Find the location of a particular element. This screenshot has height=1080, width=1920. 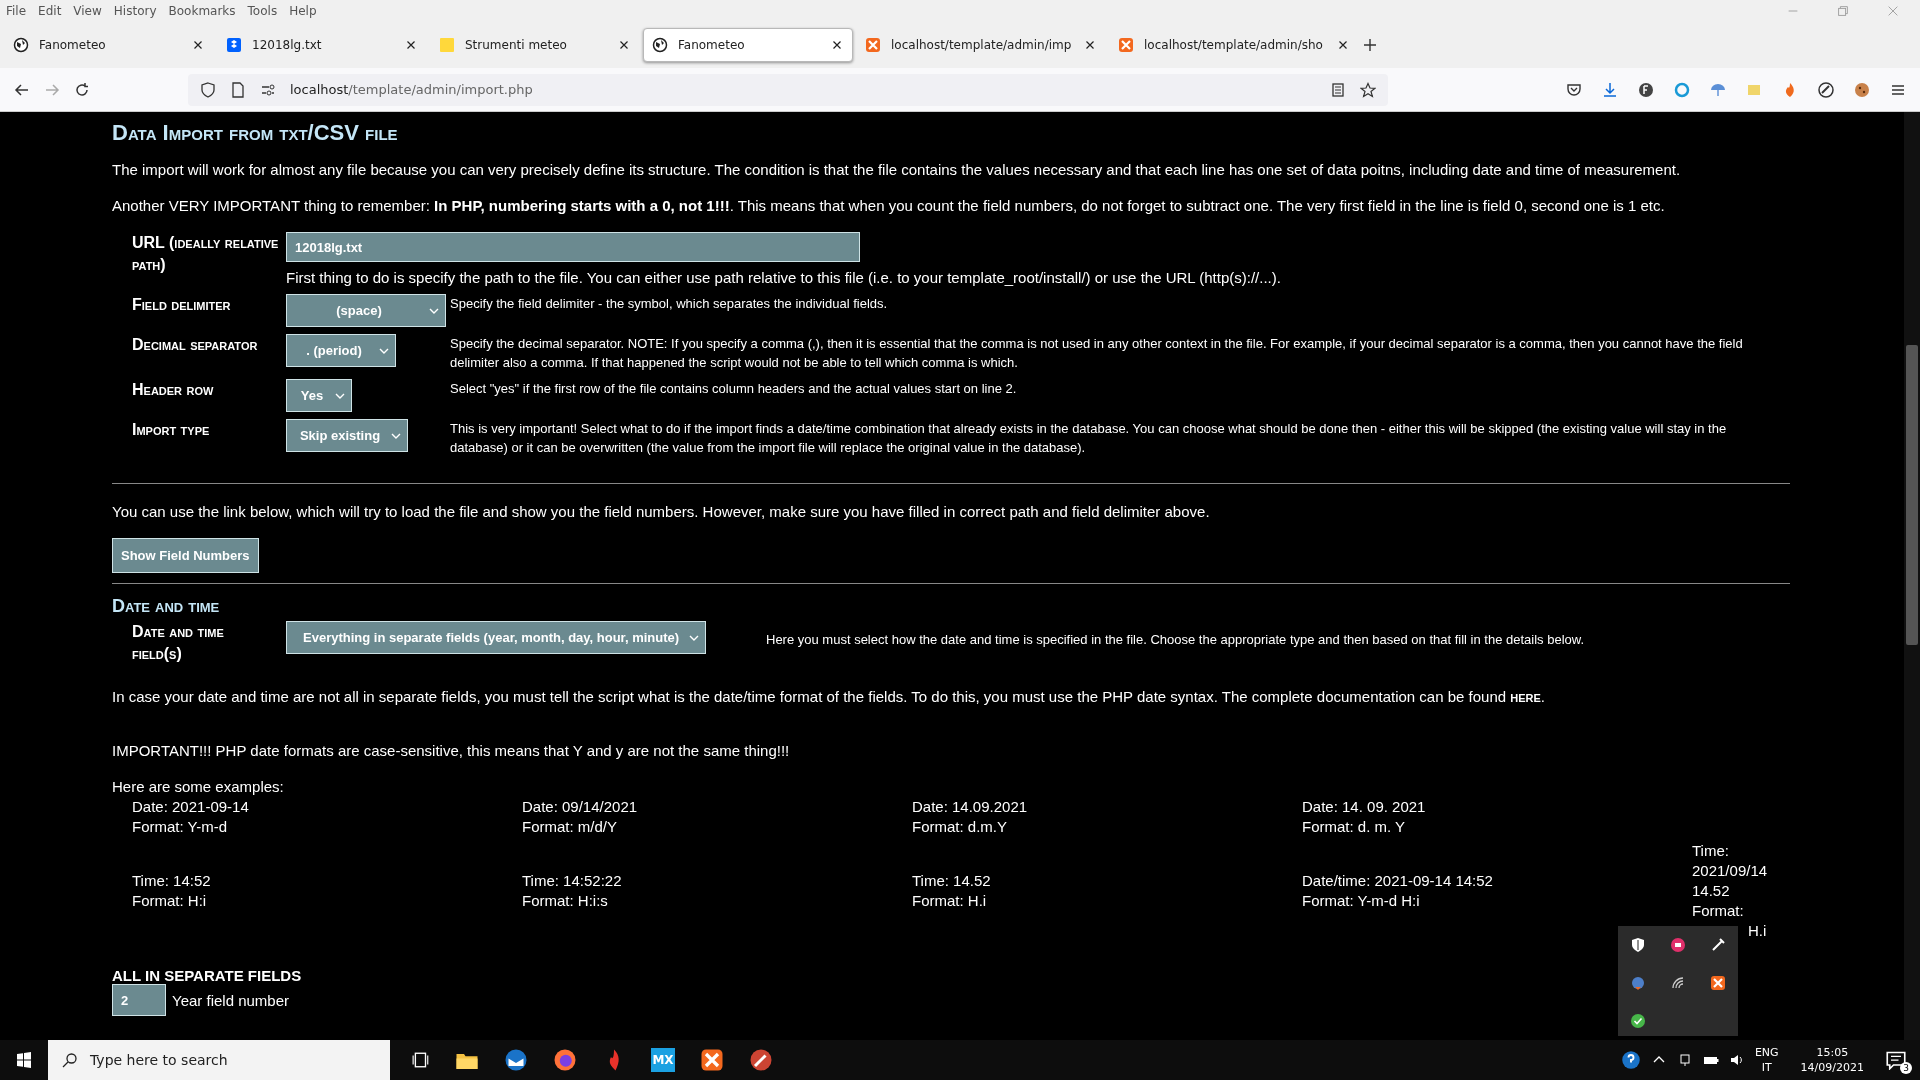

example-value: Time: 14:52:22 is located at coordinates (572, 881).